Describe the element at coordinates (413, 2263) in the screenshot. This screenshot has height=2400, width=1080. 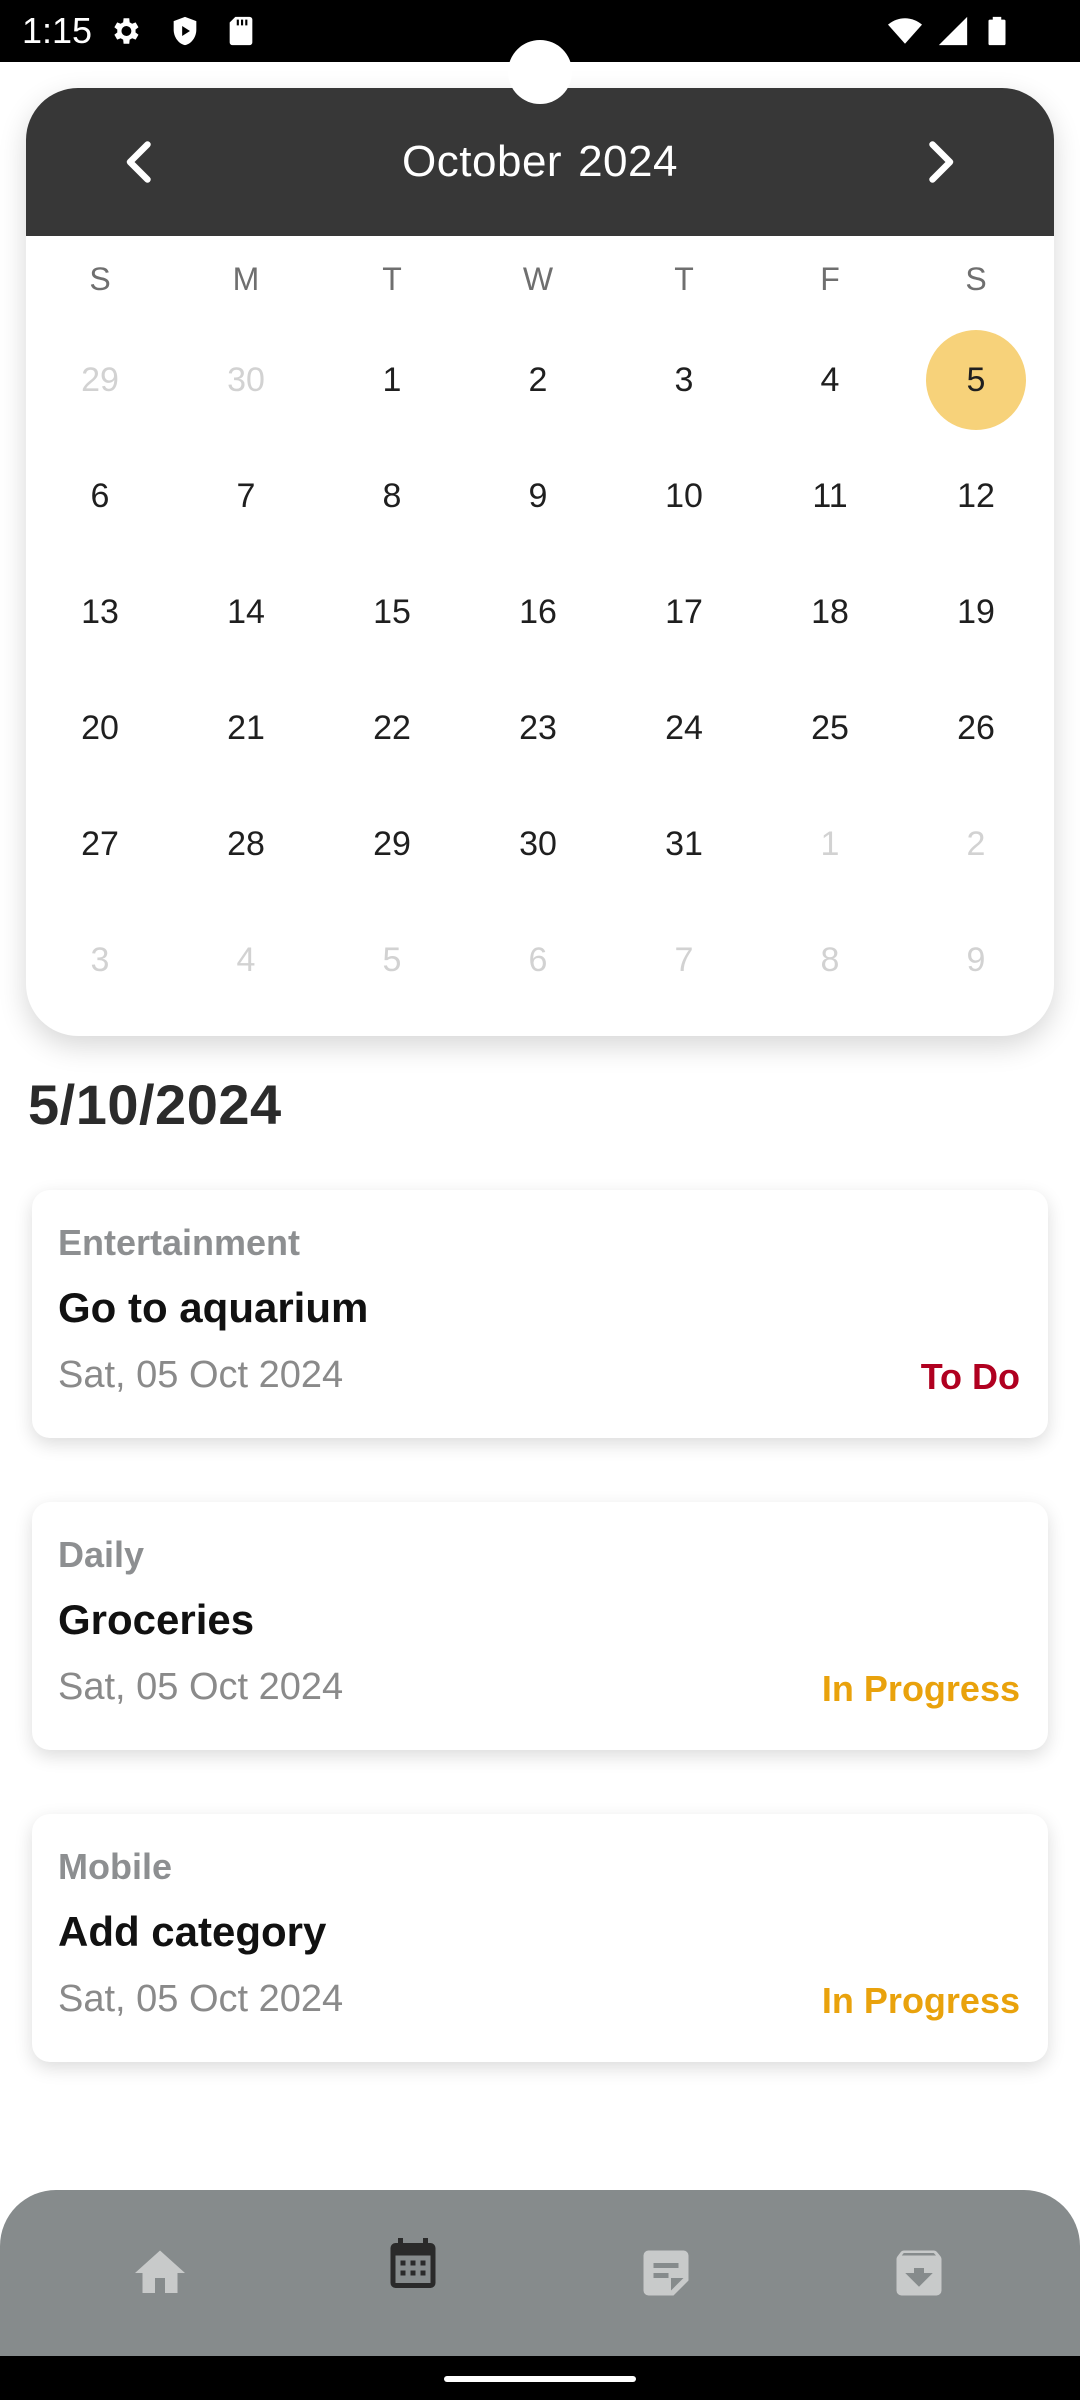
I see `calendar-icon` at that location.